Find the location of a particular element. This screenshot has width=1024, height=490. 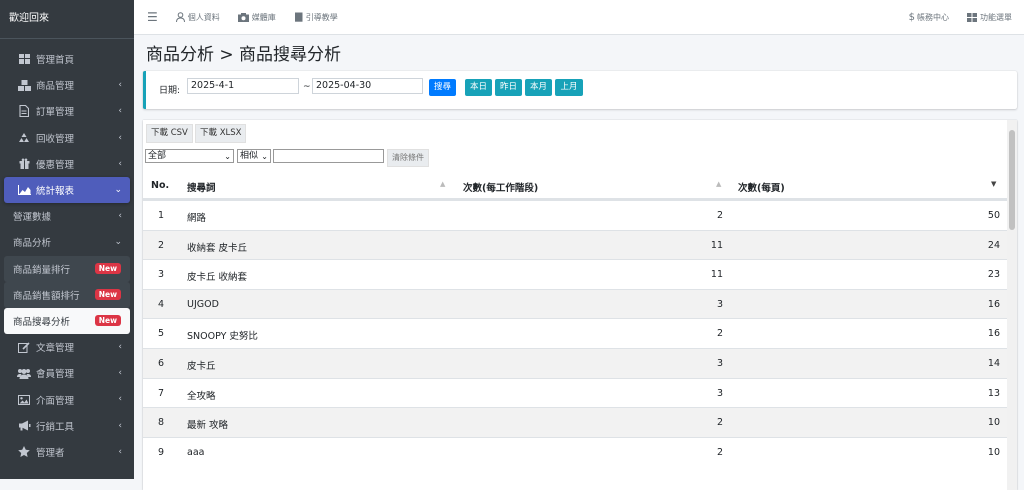

sidebar-item-articles: 文章管理 ‹ is located at coordinates (67, 347).